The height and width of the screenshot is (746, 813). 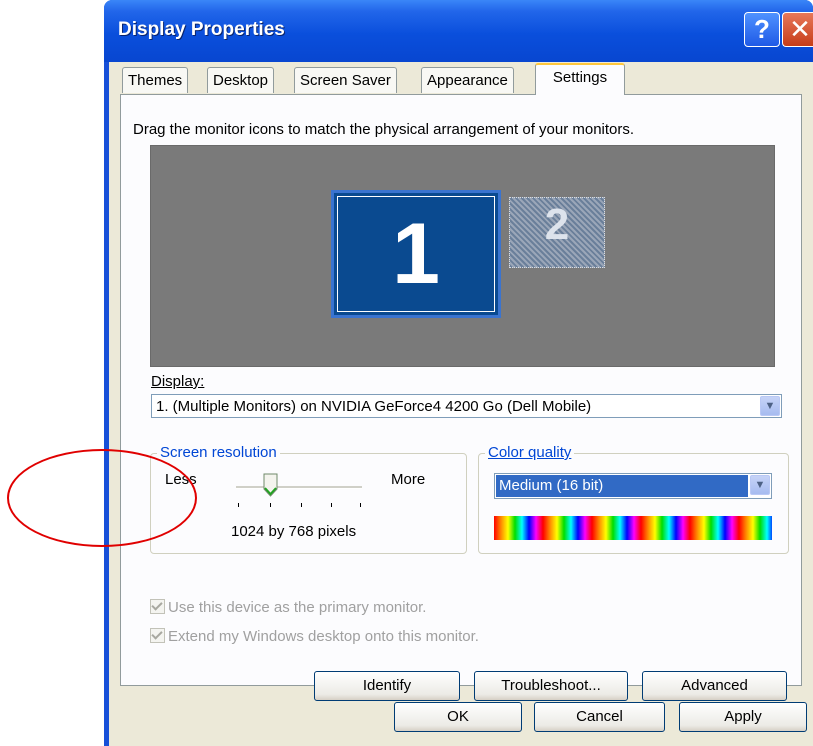 What do you see at coordinates (155, 80) in the screenshot?
I see `tab-themes: Themes` at bounding box center [155, 80].